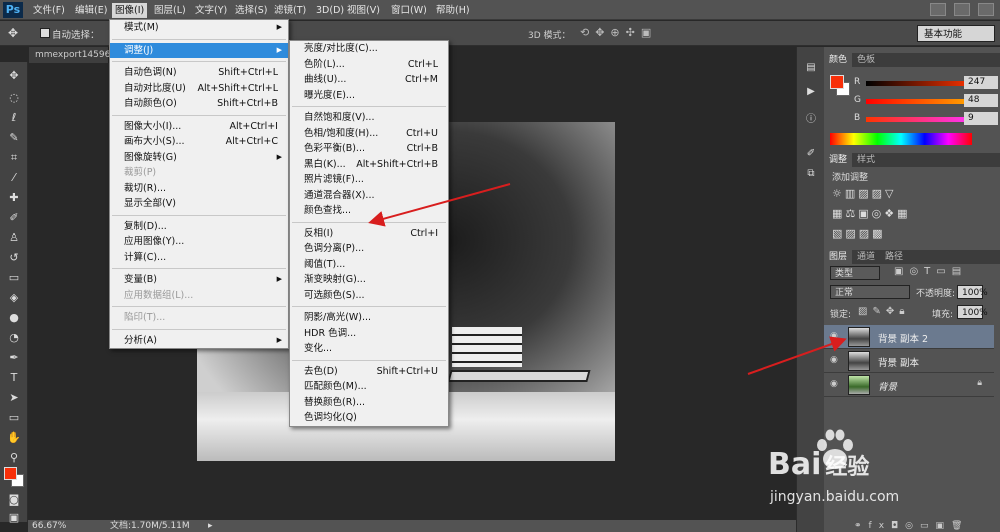 The width and height of the screenshot is (1000, 532). What do you see at coordinates (14, 318) in the screenshot?
I see `blur-tool-icon: ●` at bounding box center [14, 318].